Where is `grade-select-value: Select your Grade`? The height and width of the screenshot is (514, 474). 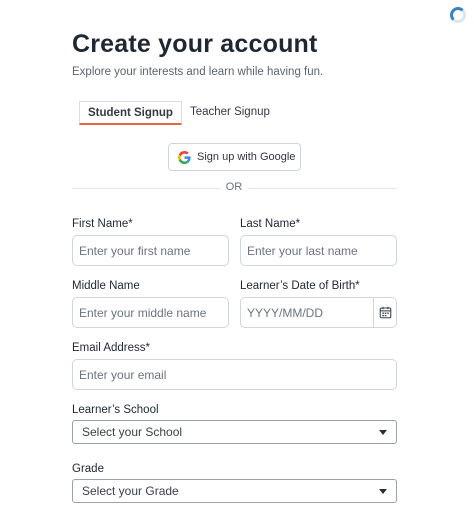
grade-select-value: Select your Grade is located at coordinates (130, 491).